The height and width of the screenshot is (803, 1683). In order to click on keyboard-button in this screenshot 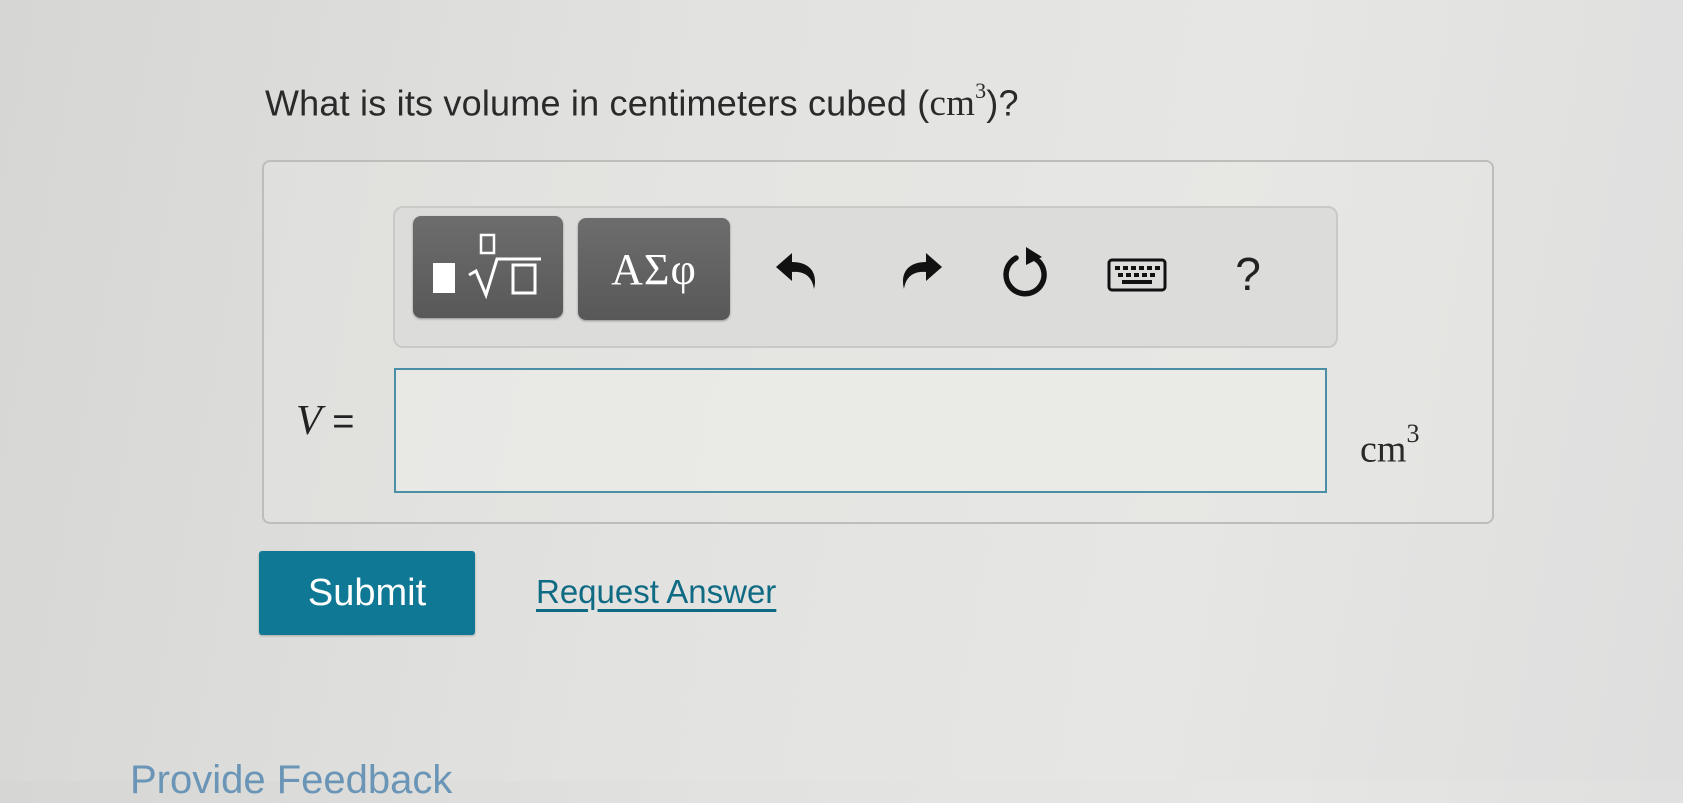, I will do `click(1137, 277)`.